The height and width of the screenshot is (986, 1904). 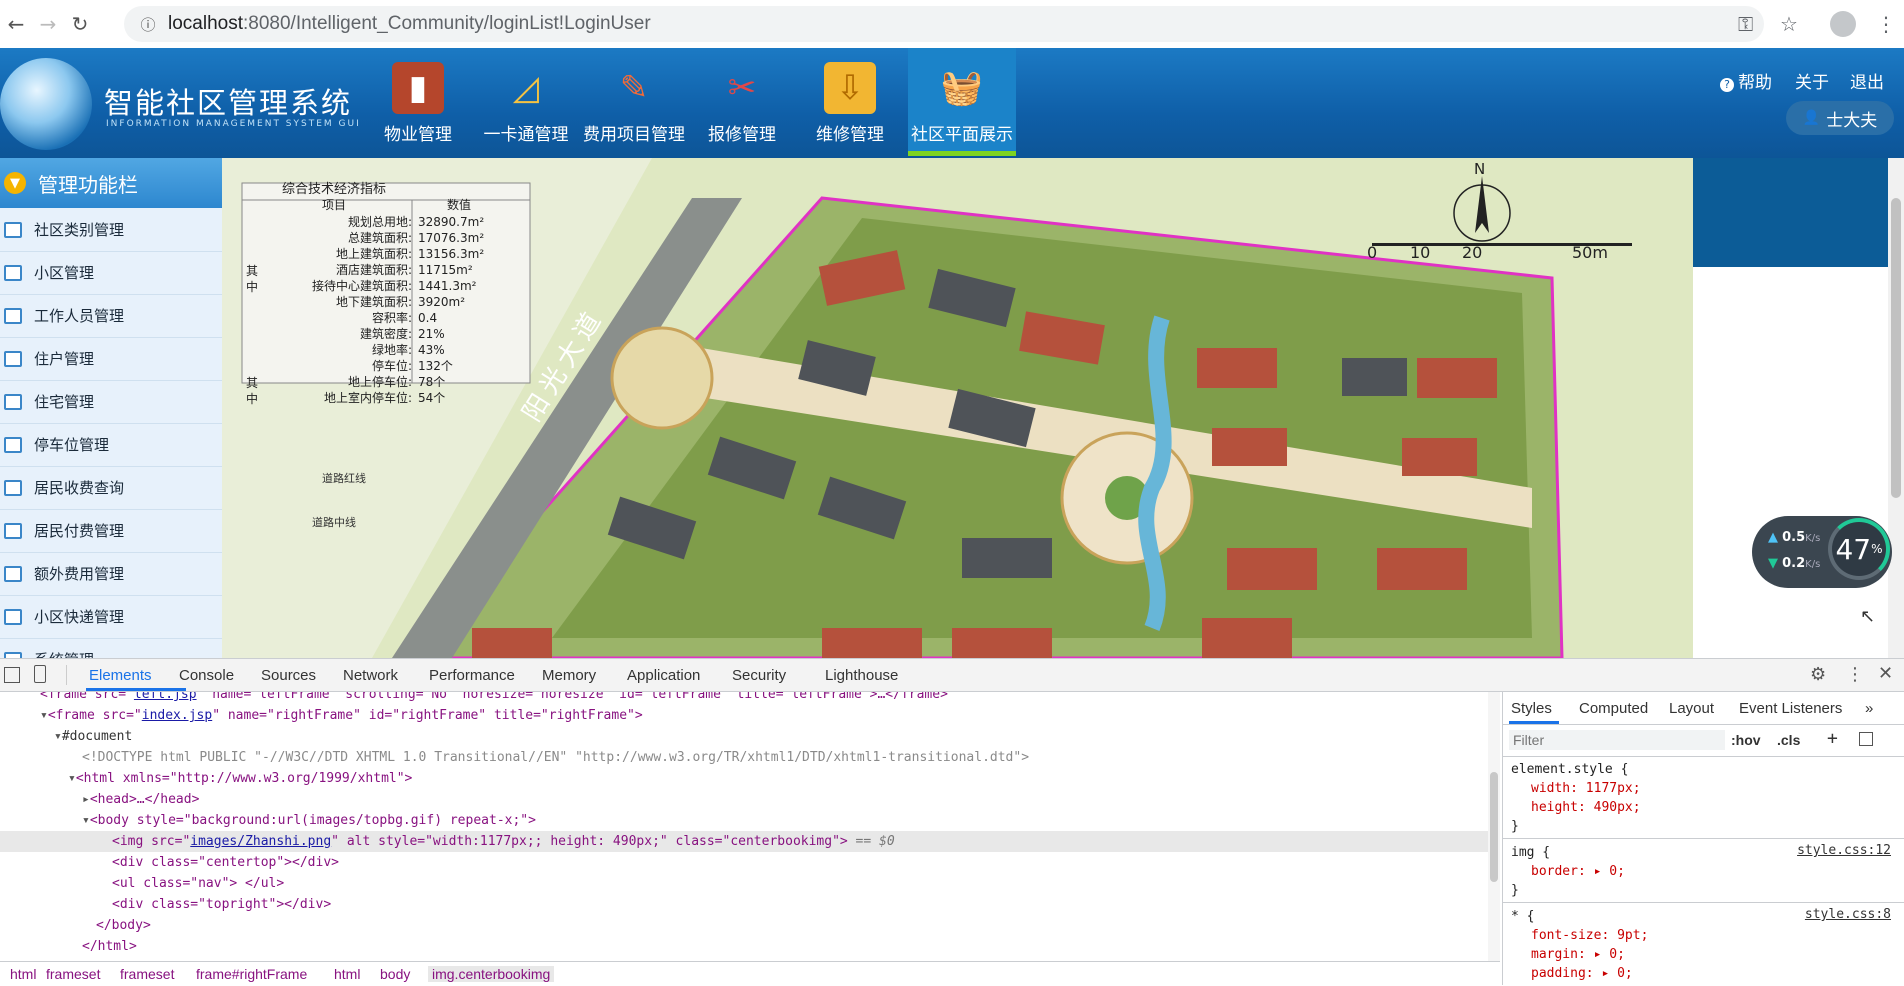 I want to click on sidebar-item: 小区快递管理, so click(x=111, y=617).